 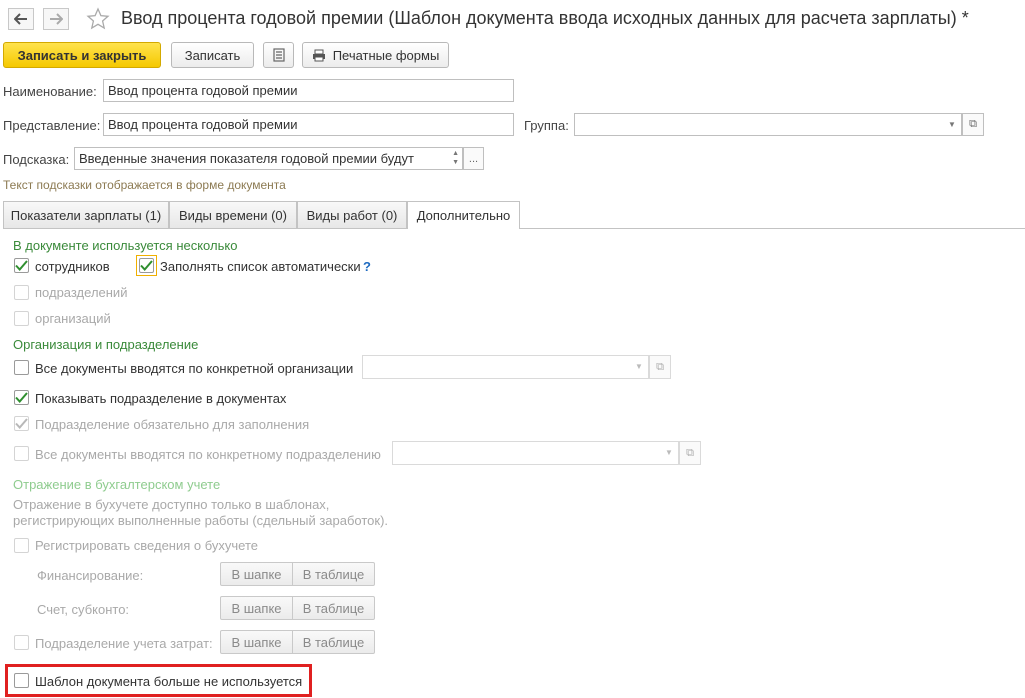 I want to click on open-department-button: ⧉, so click(x=690, y=453).